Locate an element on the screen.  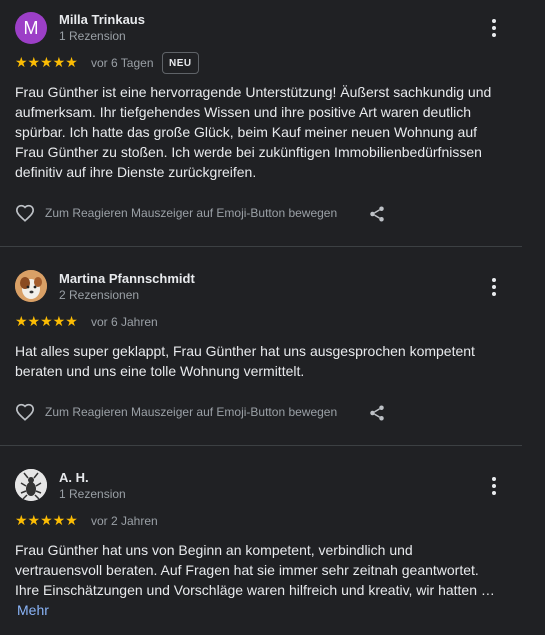
avatar: M is located at coordinates (31, 28).